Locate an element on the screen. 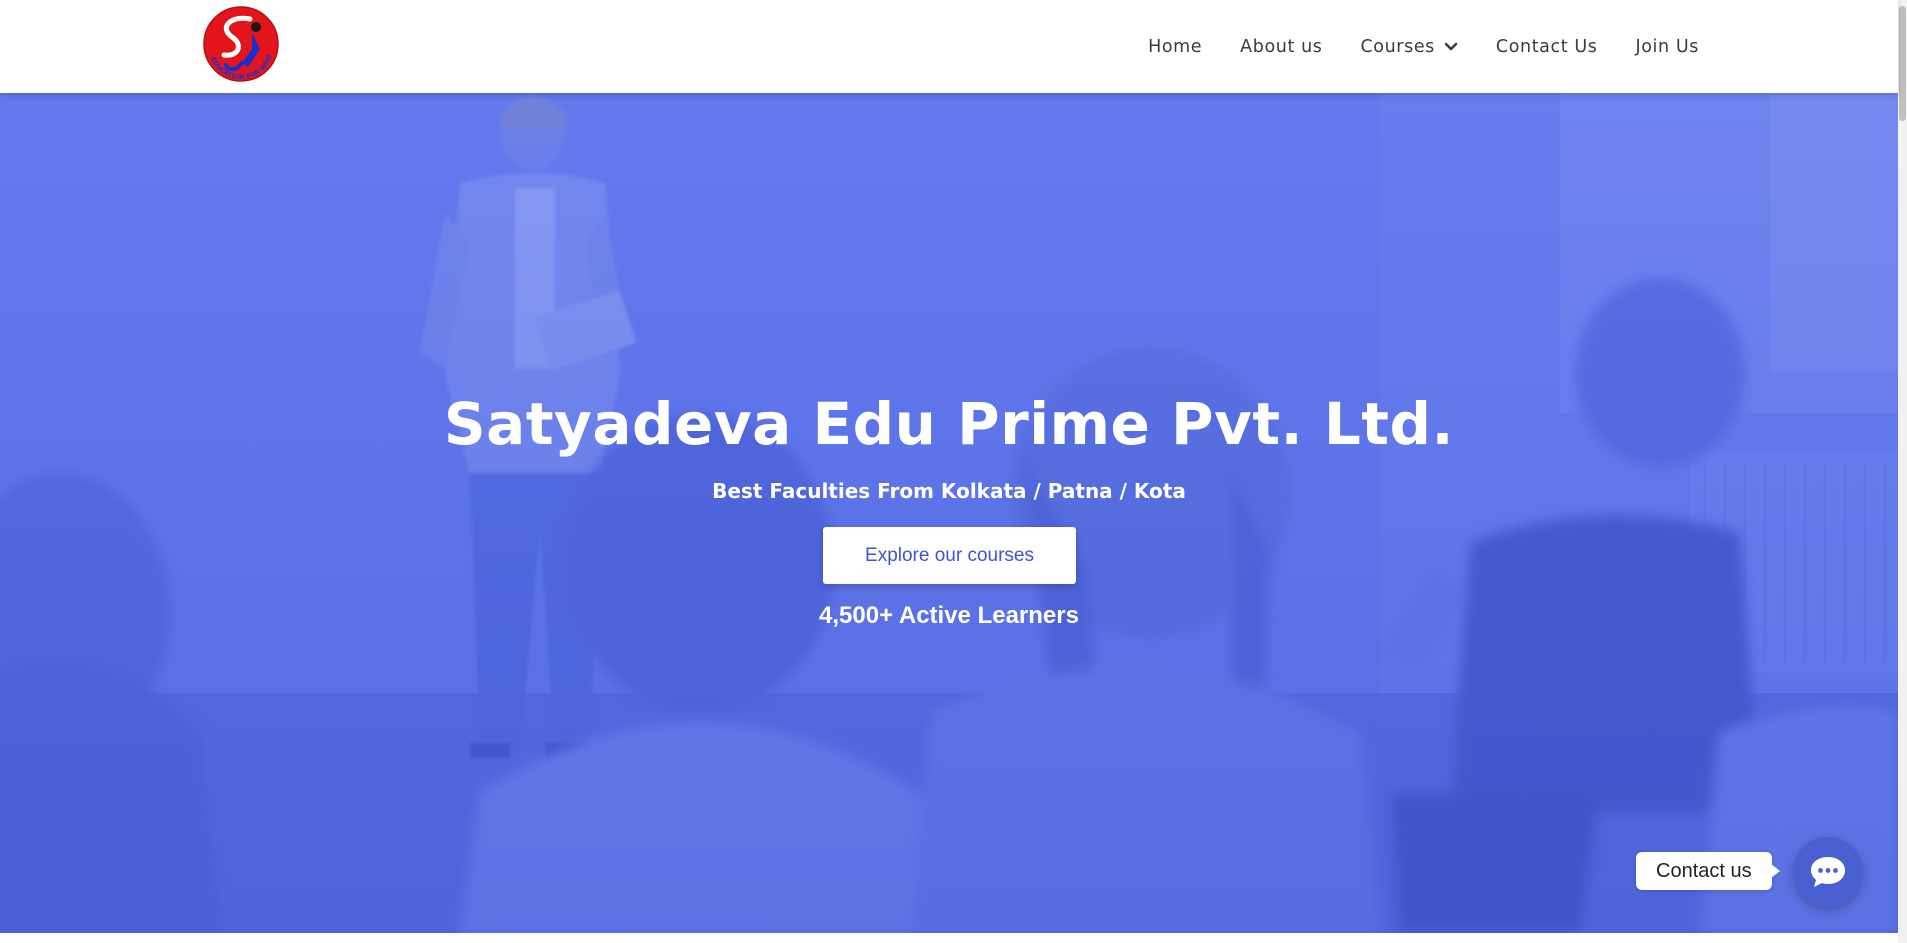 This screenshot has width=1907, height=943. contact-us-tooltip: Contact us is located at coordinates (1708, 871).